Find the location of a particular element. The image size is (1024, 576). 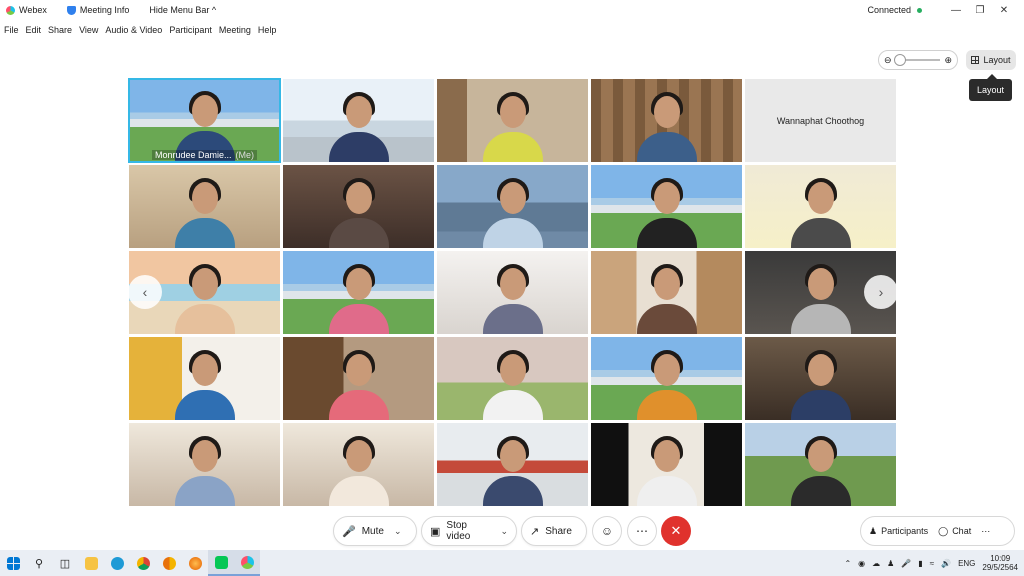

close-icon: ✕ is located at coordinates (1004, 10).